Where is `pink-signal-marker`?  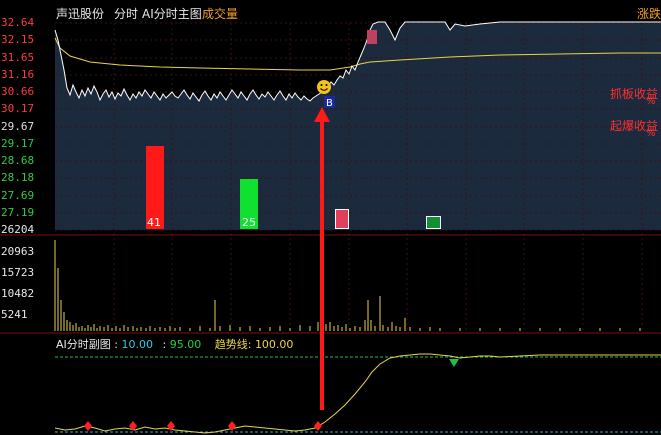
pink-signal-marker is located at coordinates (372, 37).